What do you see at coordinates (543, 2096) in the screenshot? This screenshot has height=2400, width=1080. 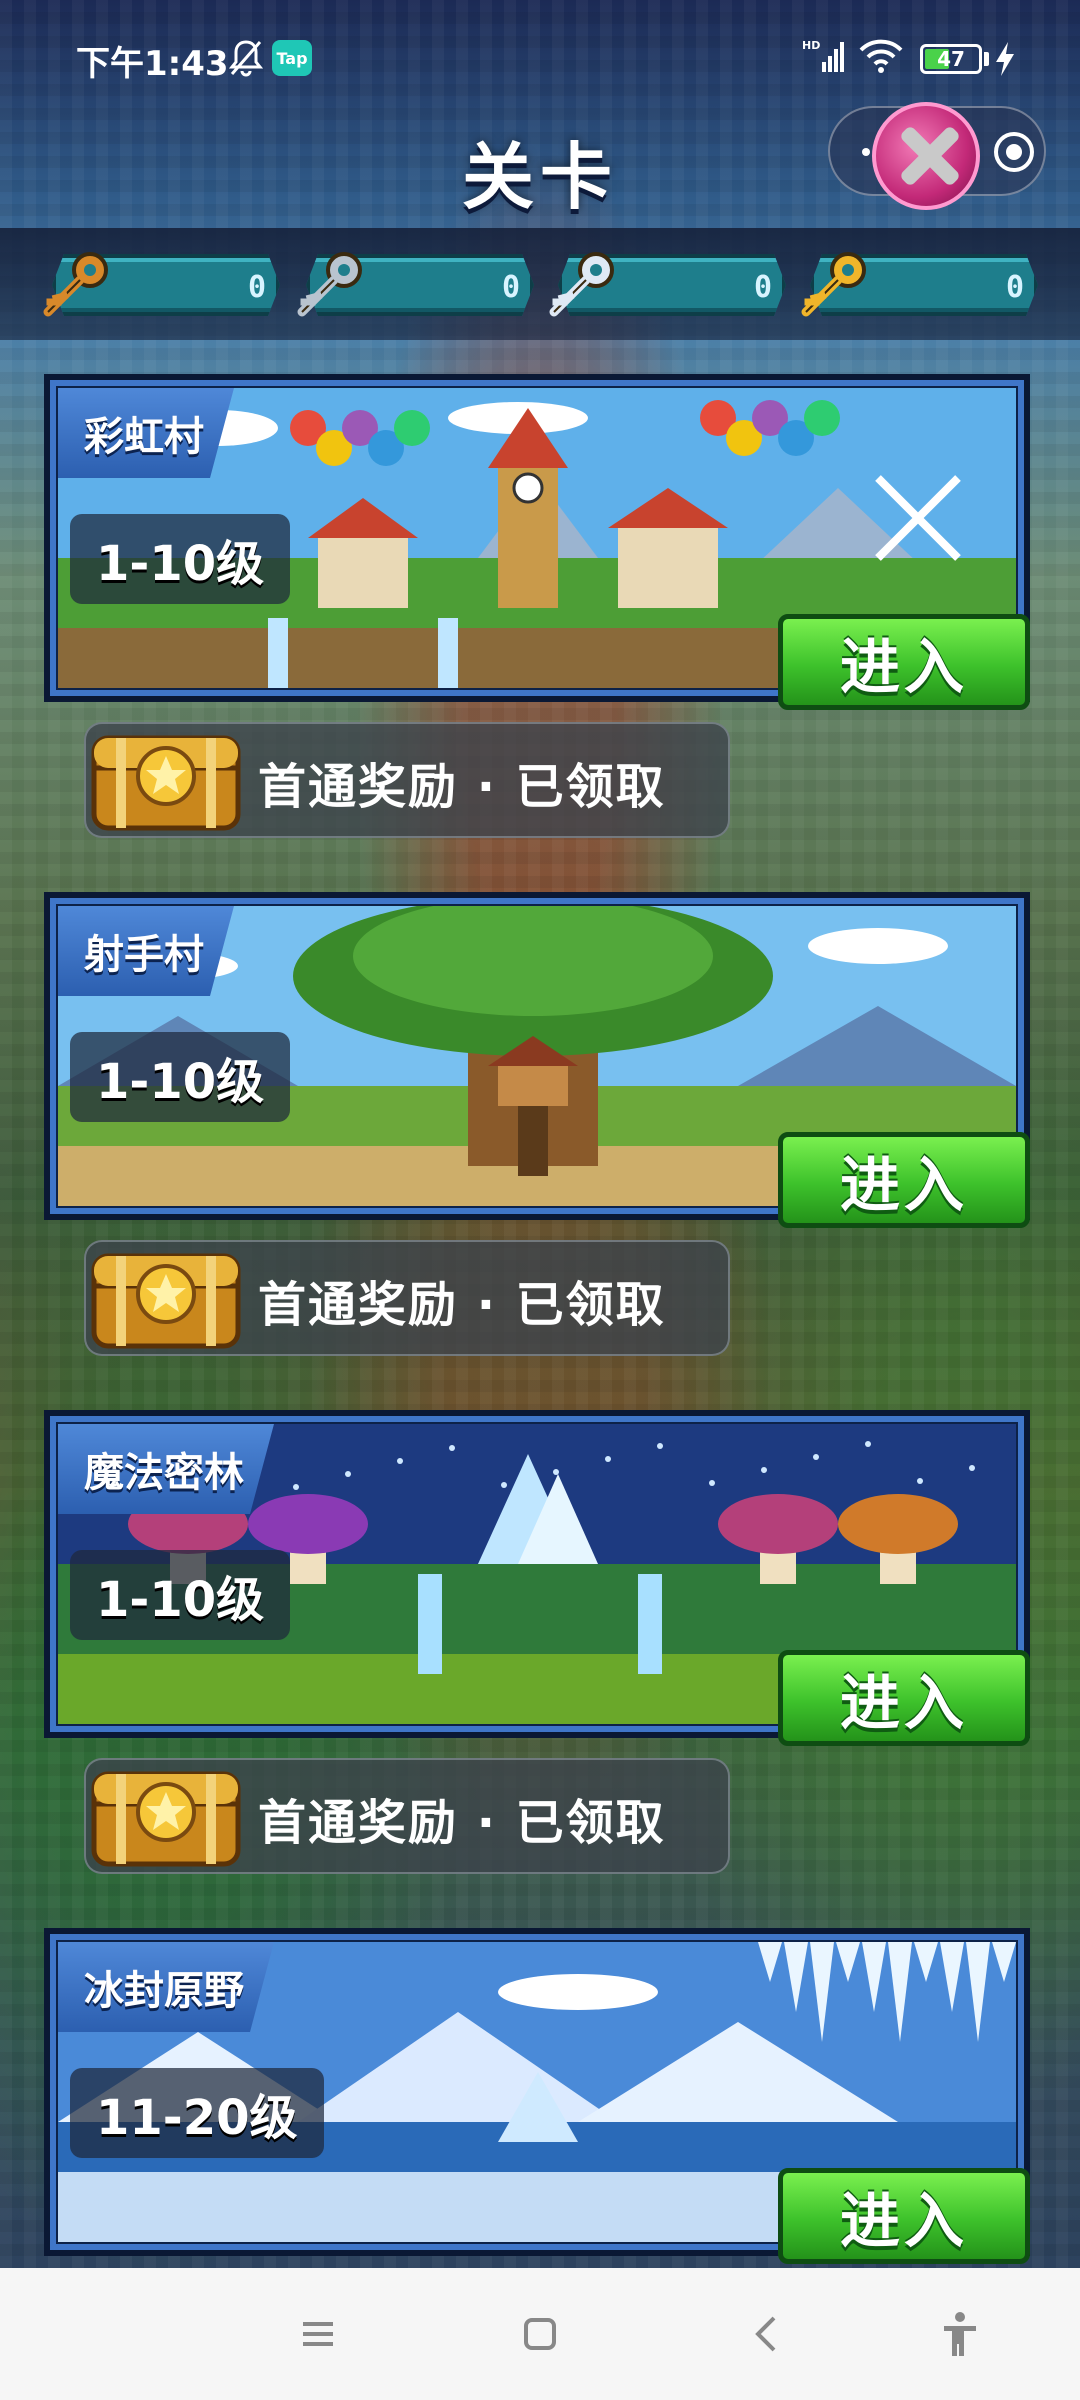 I see `level-card: 冰封原野 11-20级进入` at bounding box center [543, 2096].